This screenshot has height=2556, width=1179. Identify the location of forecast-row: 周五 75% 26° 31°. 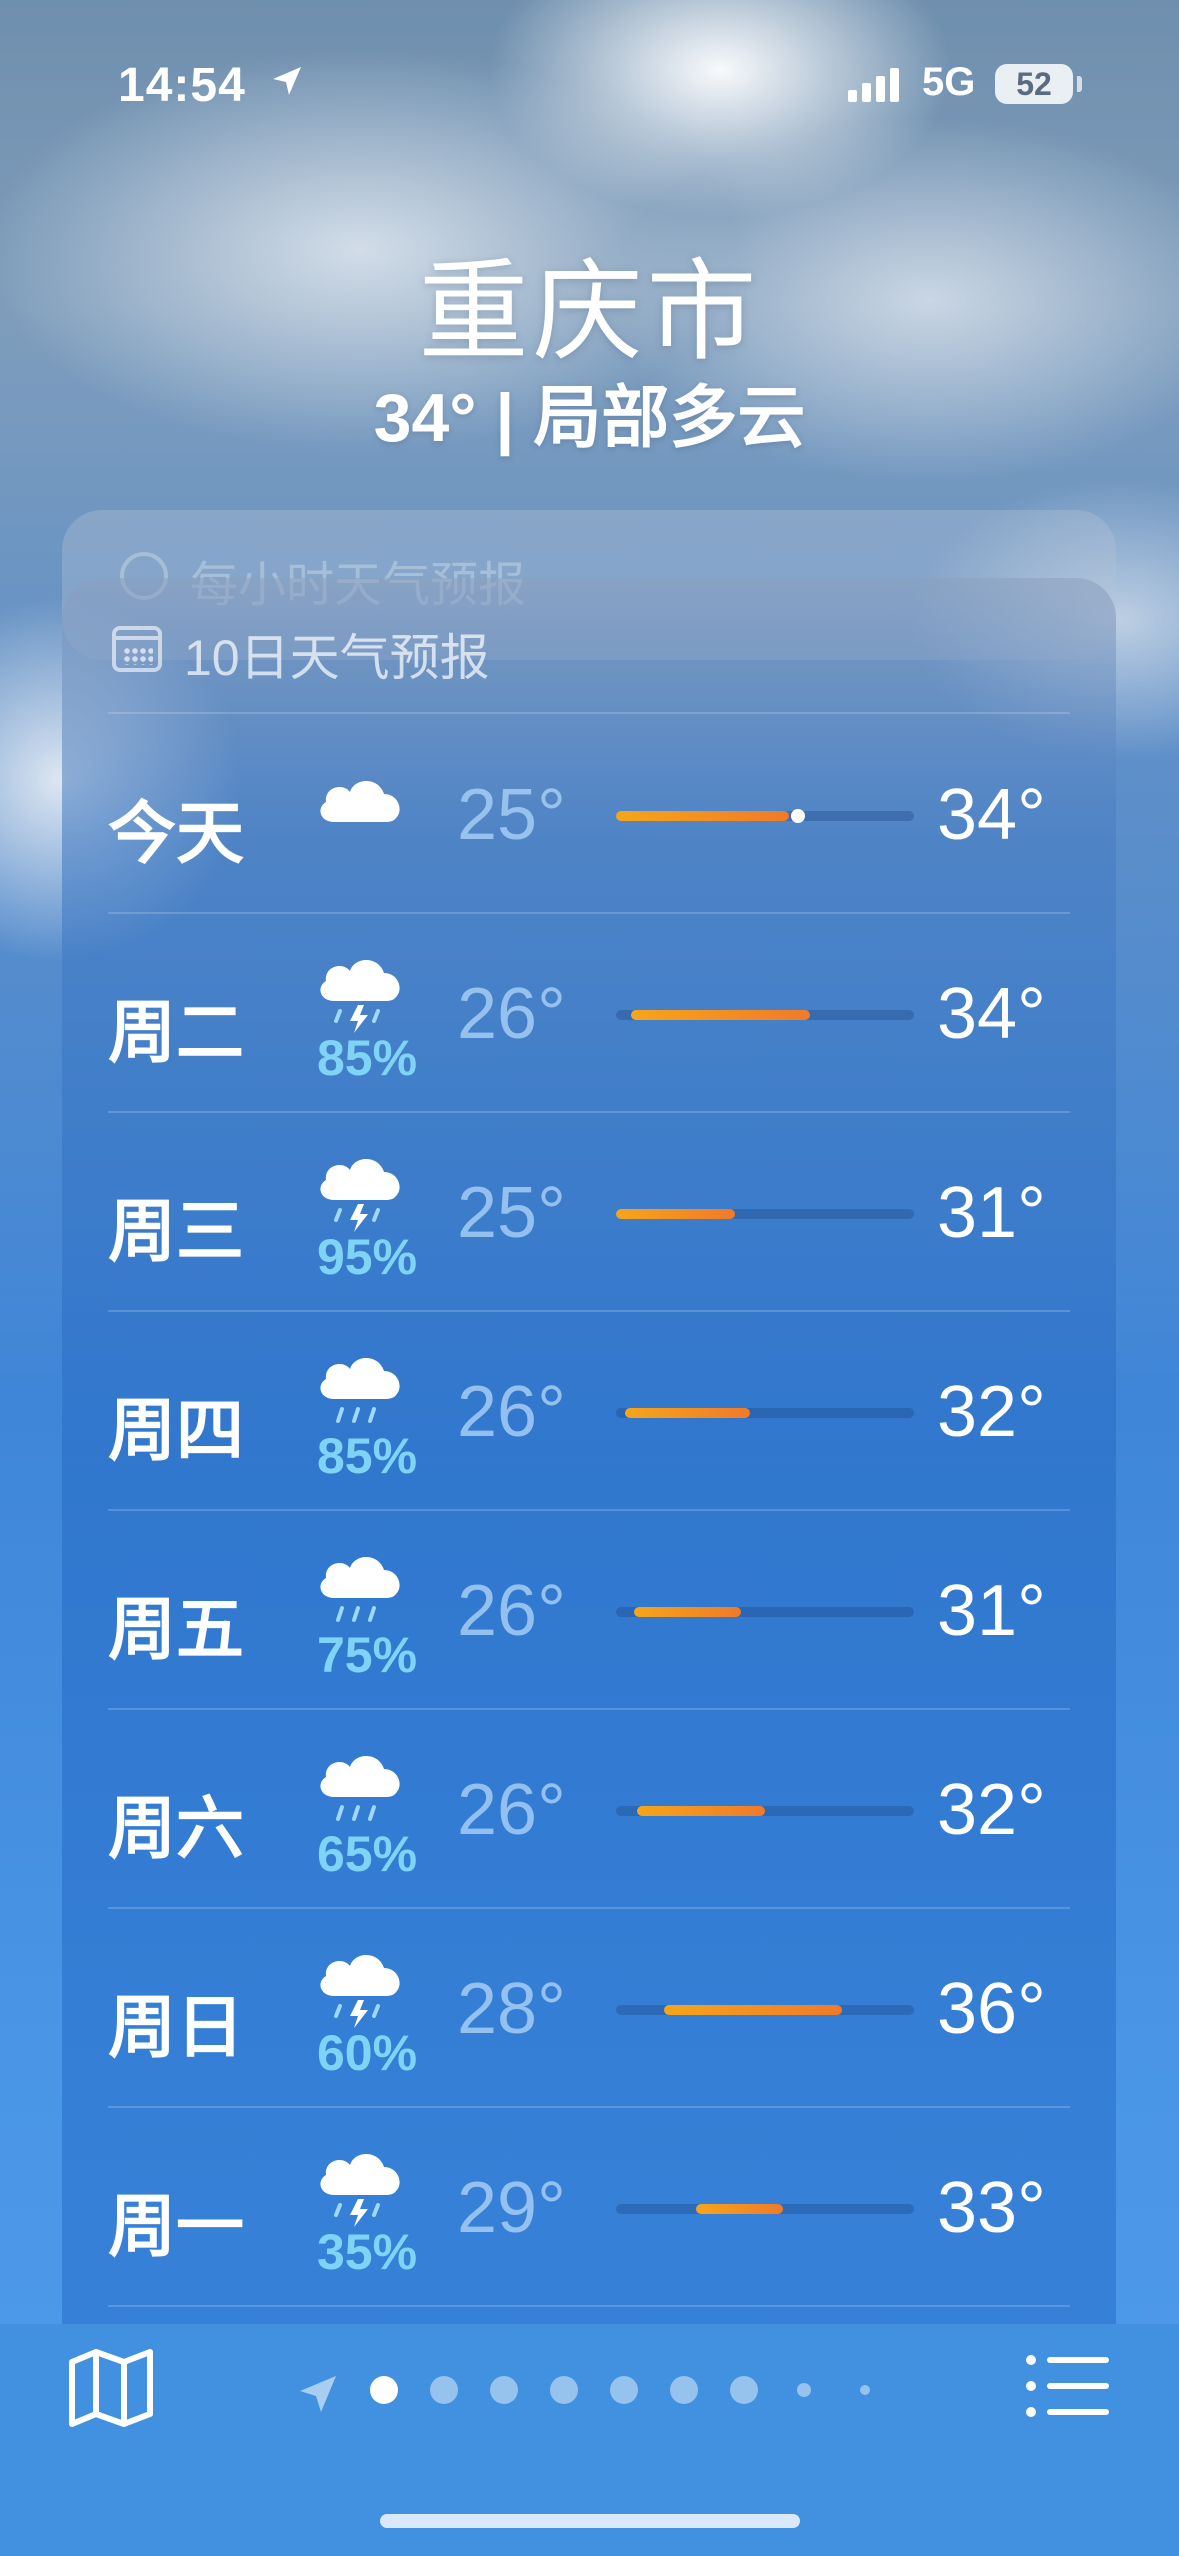
(589, 1609).